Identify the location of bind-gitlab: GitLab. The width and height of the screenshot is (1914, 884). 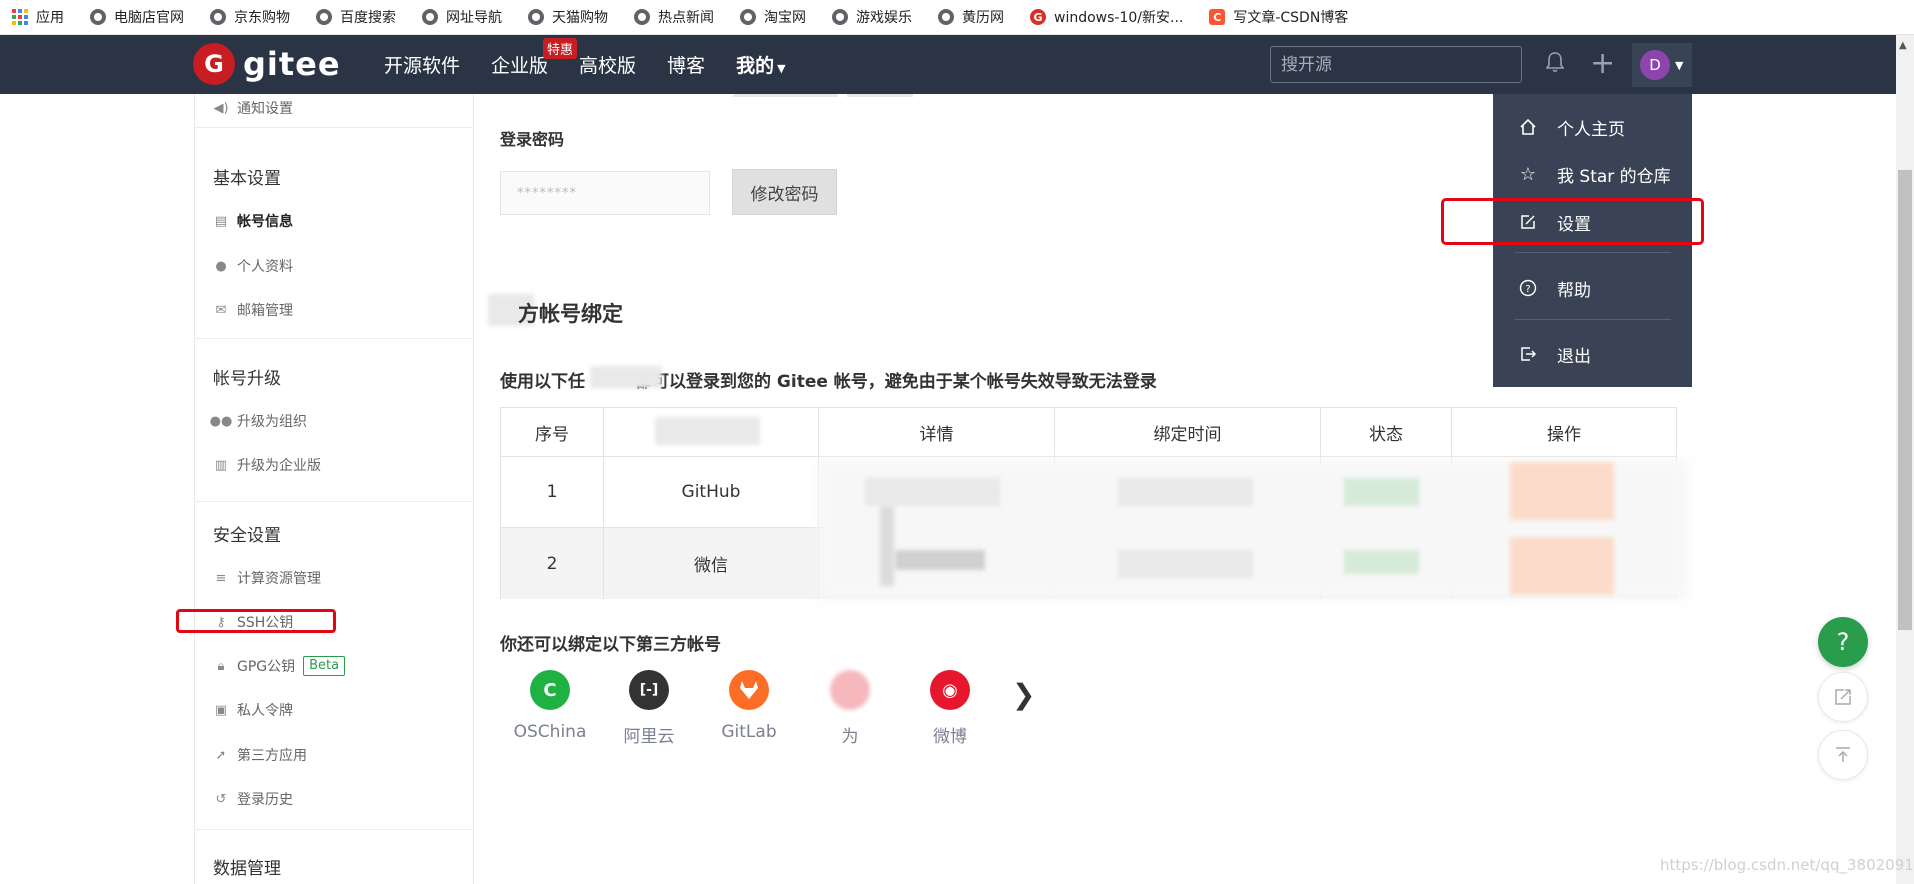
(749, 706).